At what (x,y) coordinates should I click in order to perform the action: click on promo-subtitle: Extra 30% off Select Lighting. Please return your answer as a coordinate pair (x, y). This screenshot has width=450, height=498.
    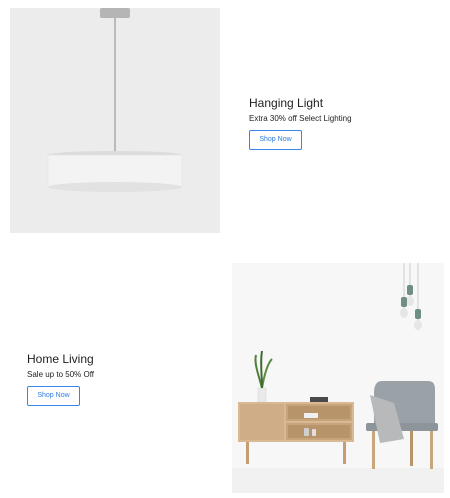
    Looking at the image, I should click on (300, 118).